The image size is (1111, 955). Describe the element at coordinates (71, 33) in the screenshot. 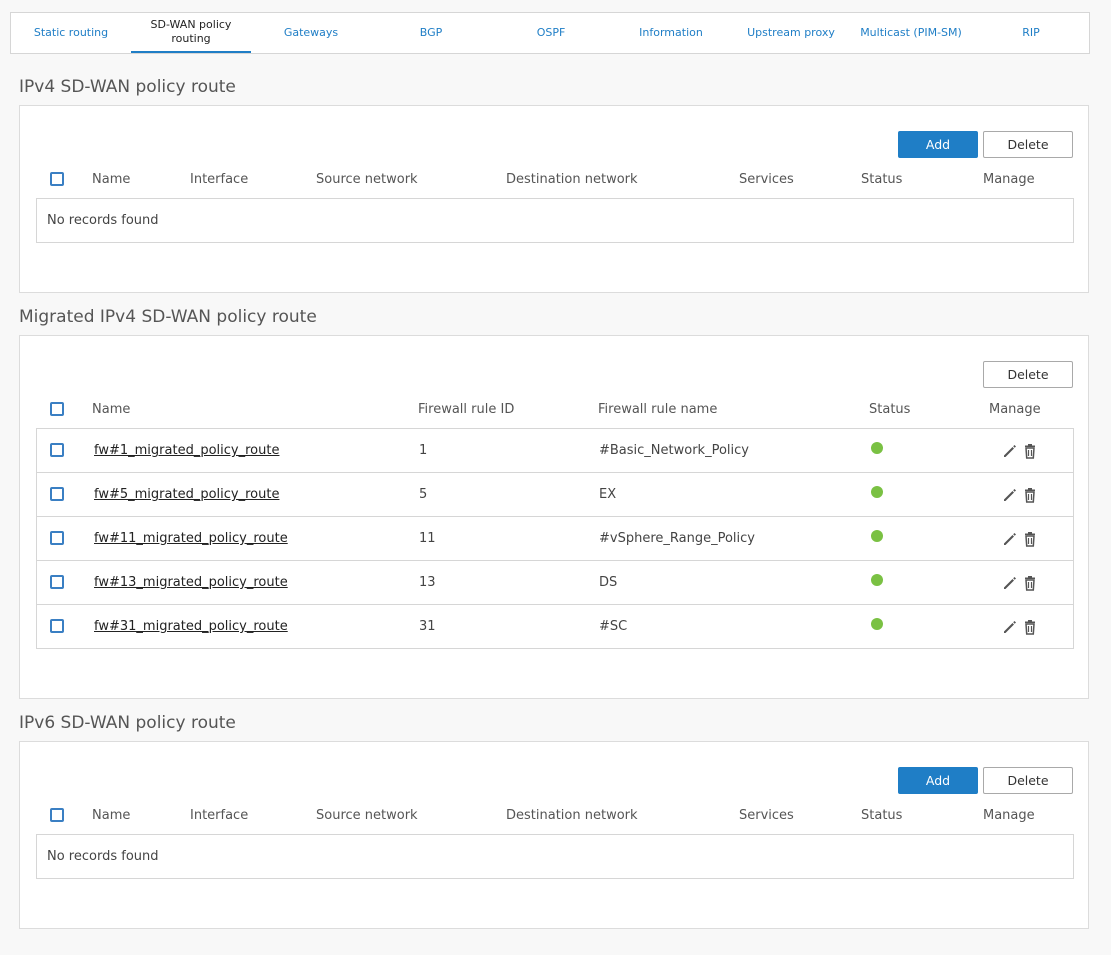

I see `tab-static-routing: Static routing` at that location.